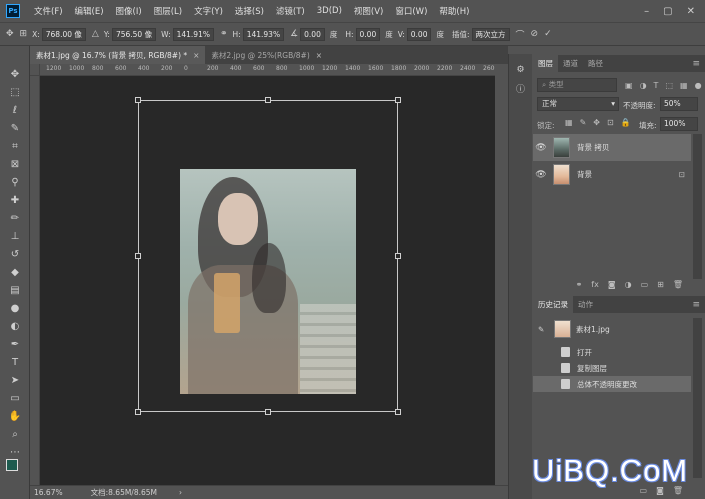 The height and width of the screenshot is (499, 705). I want to click on history-snapshot: ✎ 素材1.jpg, so click(612, 329).